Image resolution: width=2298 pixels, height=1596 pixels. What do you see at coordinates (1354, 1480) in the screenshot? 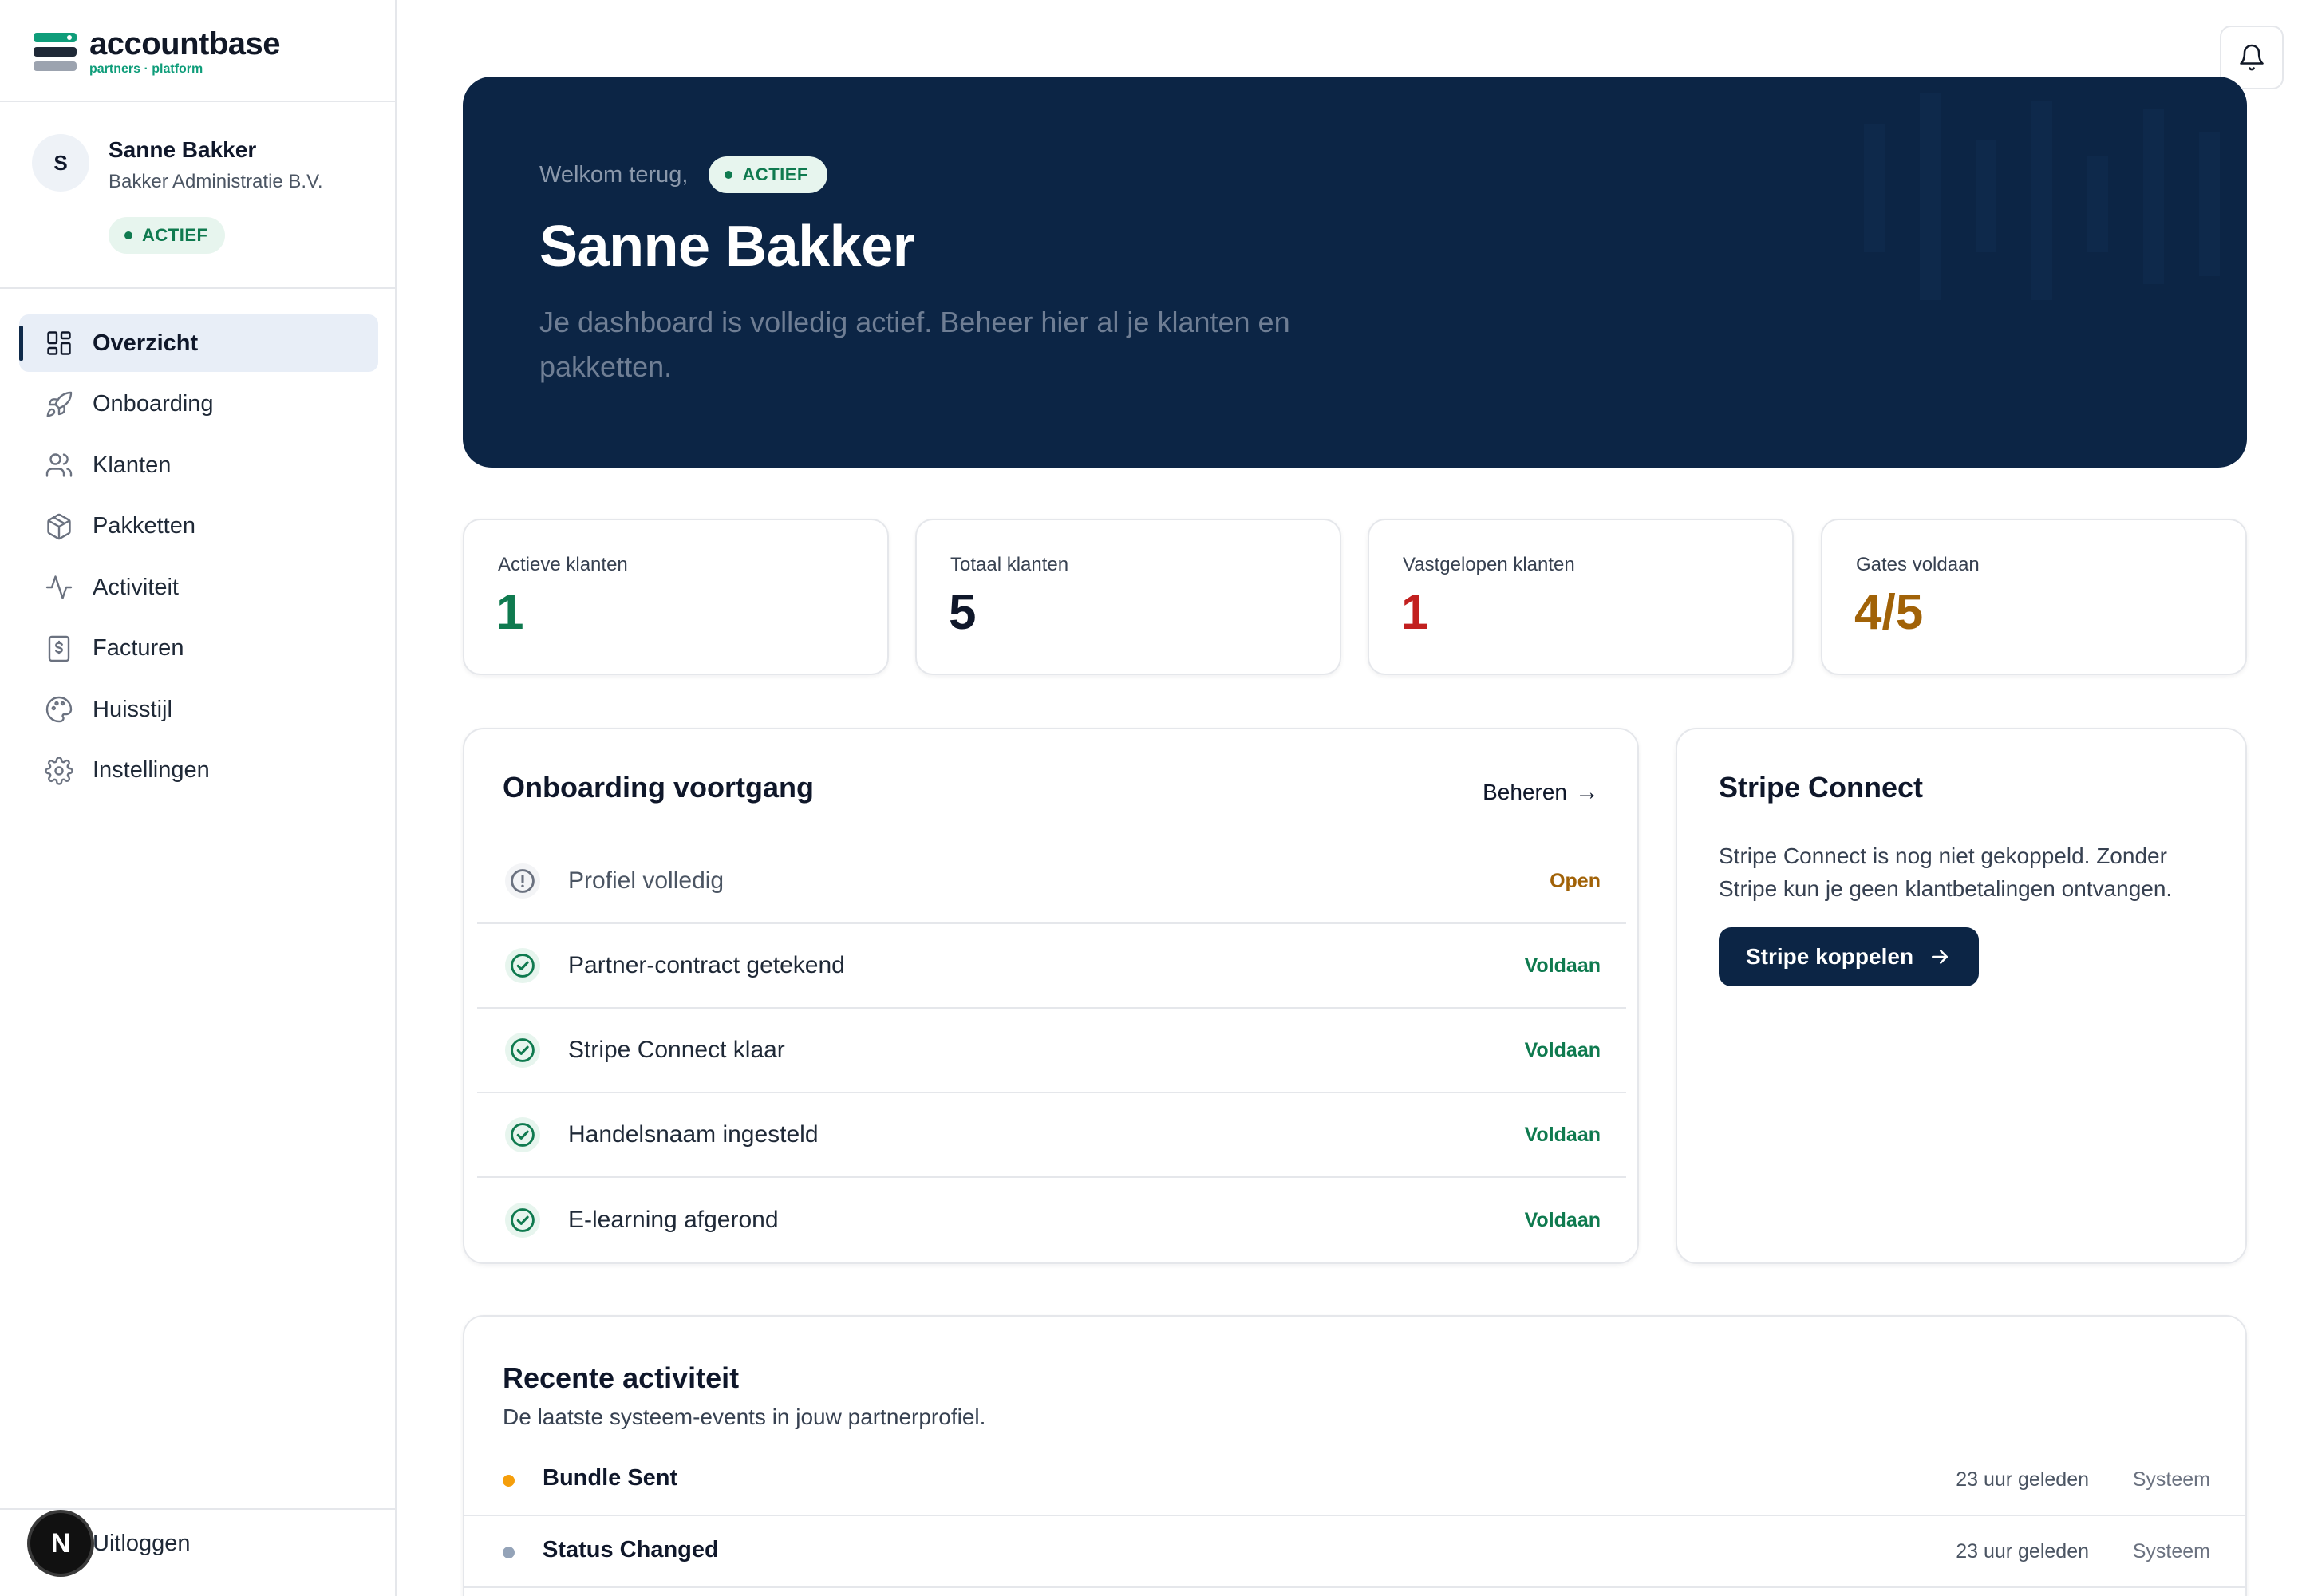
I see `activity-row: Bundle Sent 23 uur geleden Systeem` at bounding box center [1354, 1480].